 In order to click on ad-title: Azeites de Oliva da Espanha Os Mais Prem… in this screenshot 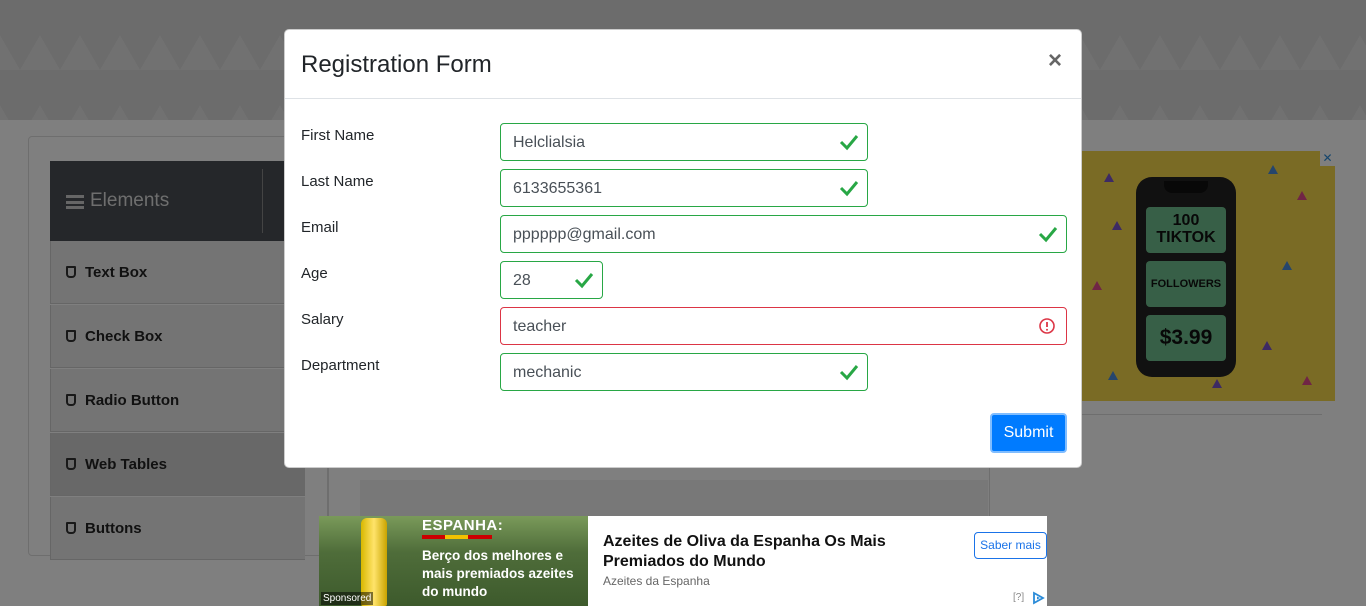, I will do `click(768, 552)`.